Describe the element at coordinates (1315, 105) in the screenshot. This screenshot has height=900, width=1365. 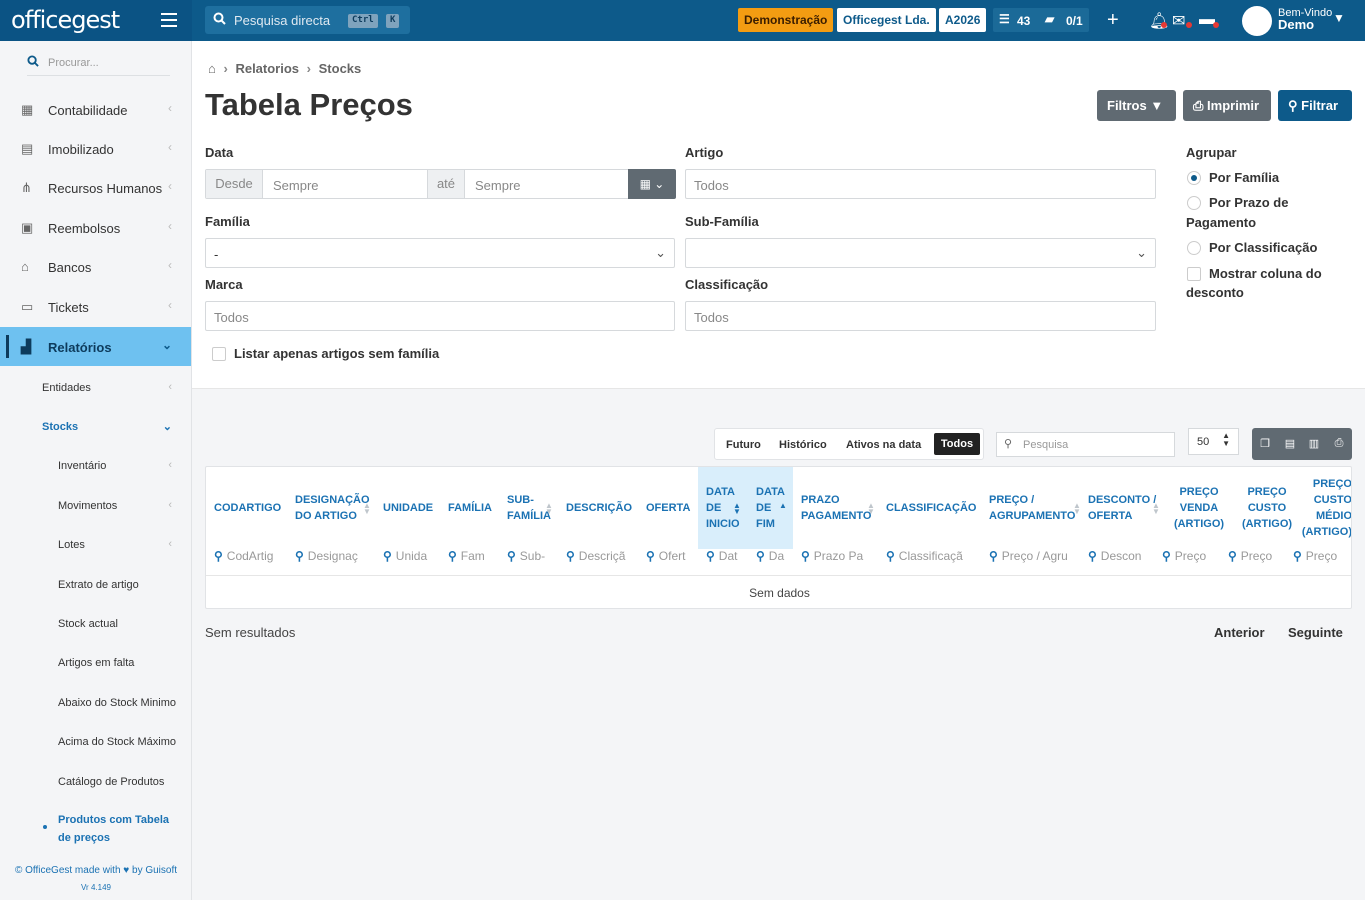
I see `filtrar-button: ⚲ Filtrar` at that location.